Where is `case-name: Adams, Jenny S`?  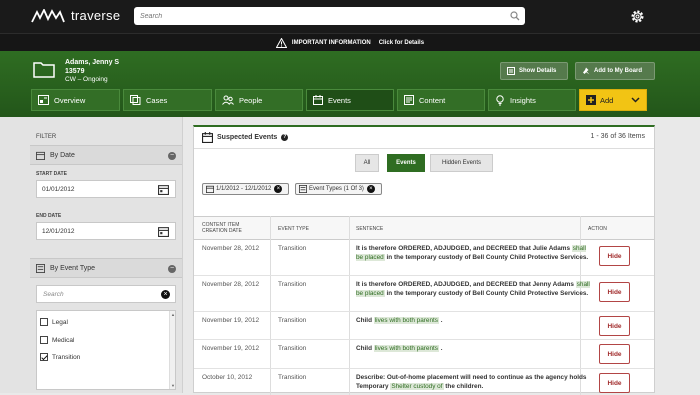 case-name: Adams, Jenny S is located at coordinates (92, 62).